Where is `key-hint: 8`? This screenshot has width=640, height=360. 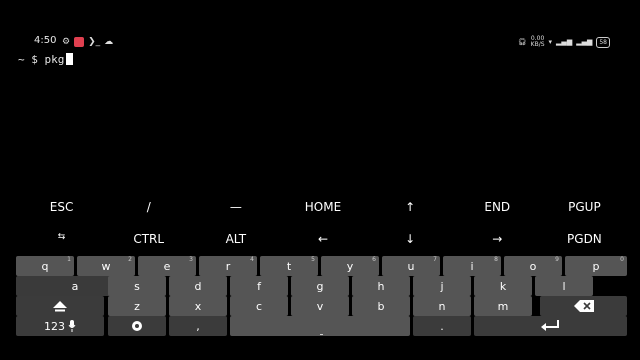 key-hint: 8 is located at coordinates (496, 259).